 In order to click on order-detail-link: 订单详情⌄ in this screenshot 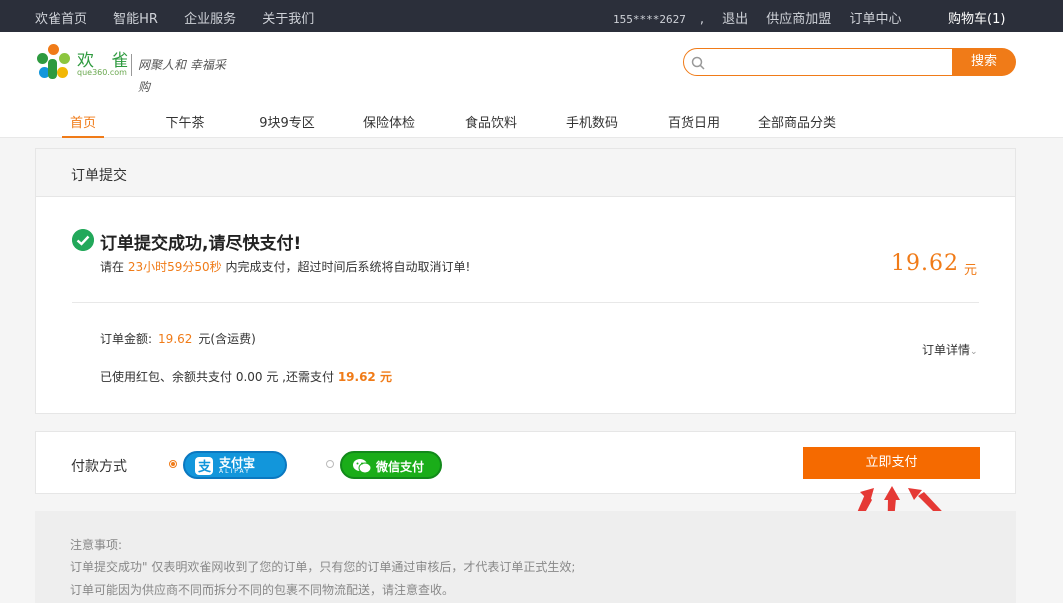, I will do `click(950, 349)`.